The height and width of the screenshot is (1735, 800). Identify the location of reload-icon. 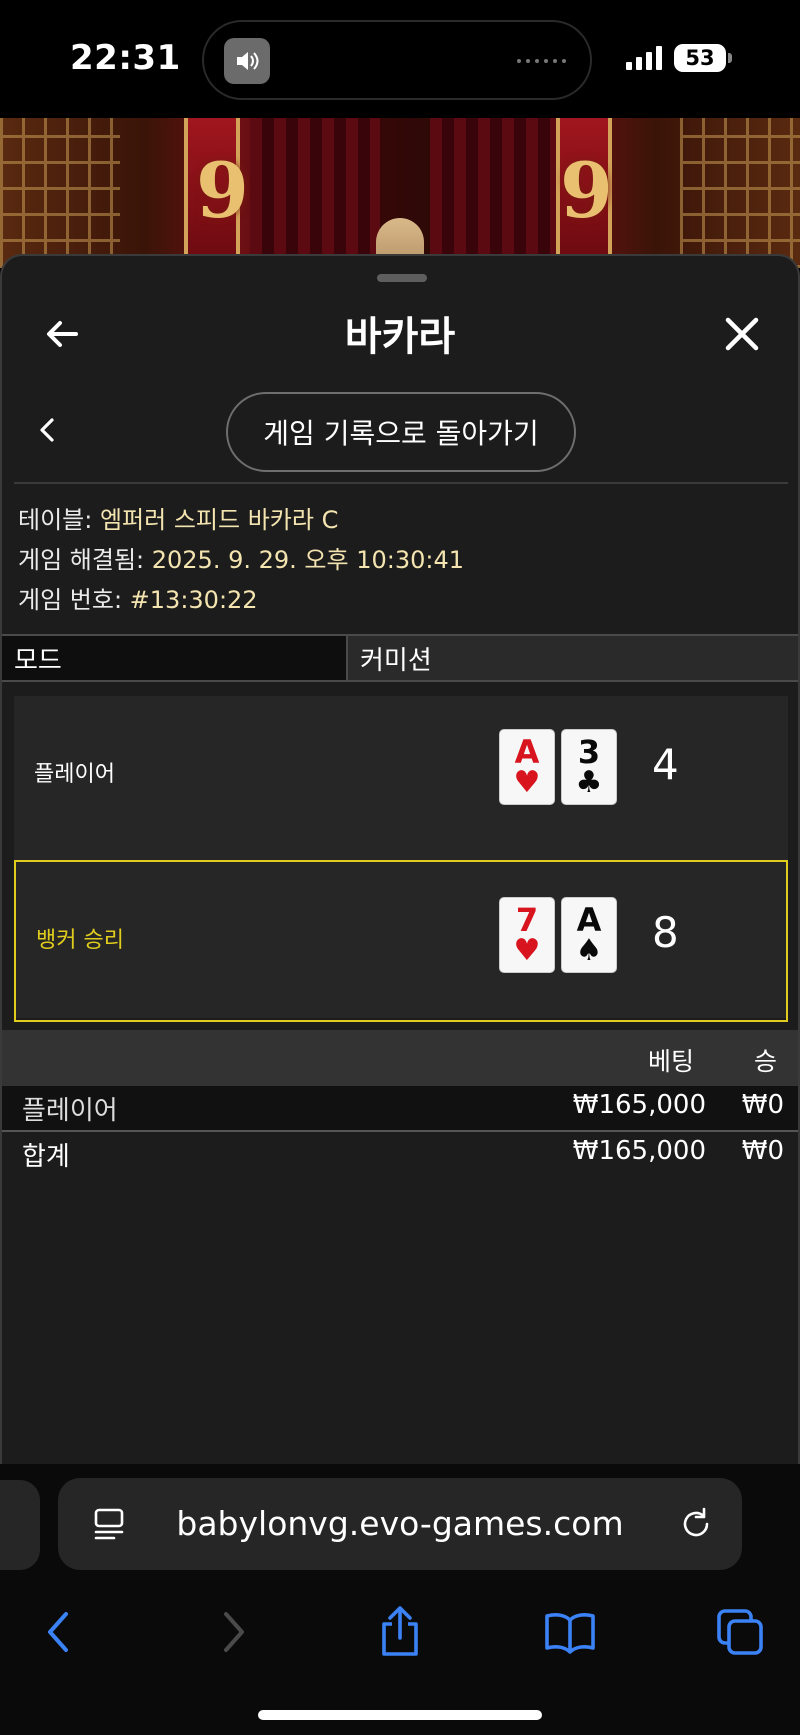
(696, 1524).